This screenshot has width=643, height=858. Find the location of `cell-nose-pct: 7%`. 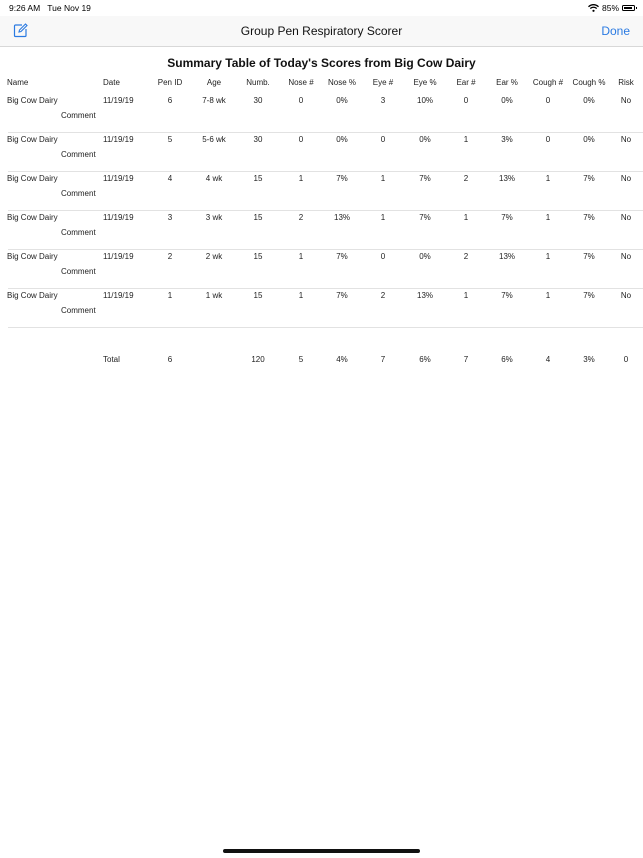

cell-nose-pct: 7% is located at coordinates (342, 256).